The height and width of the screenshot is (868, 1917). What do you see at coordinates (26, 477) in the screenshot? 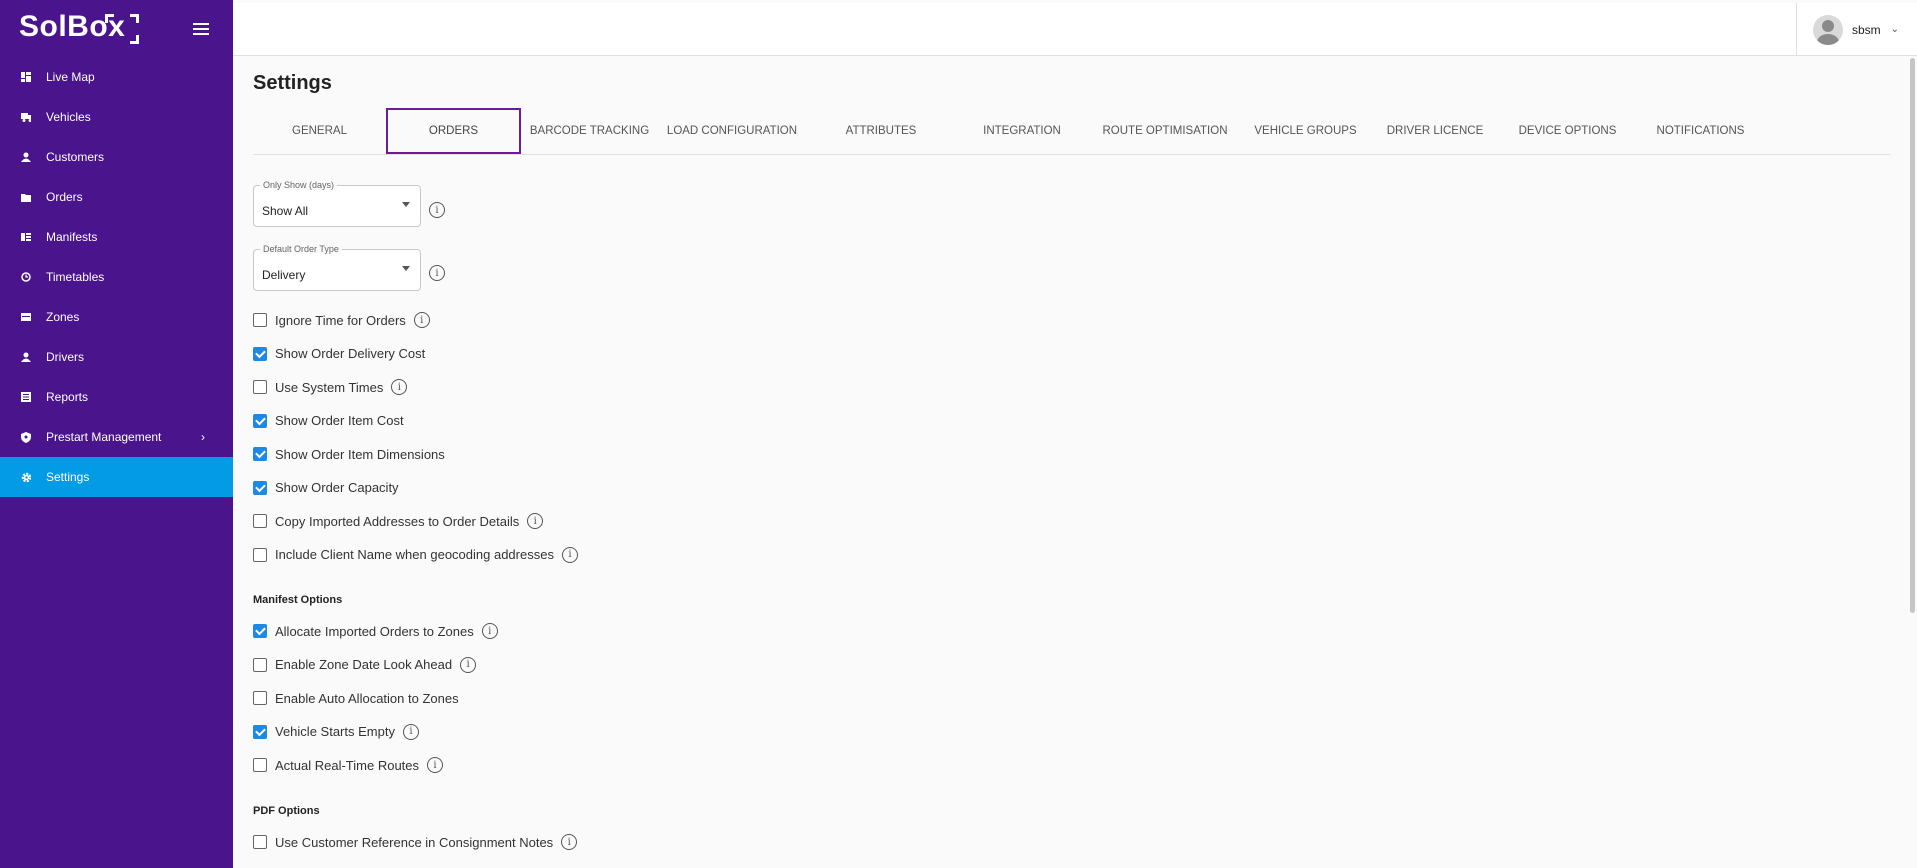
I see `gear-icon` at bounding box center [26, 477].